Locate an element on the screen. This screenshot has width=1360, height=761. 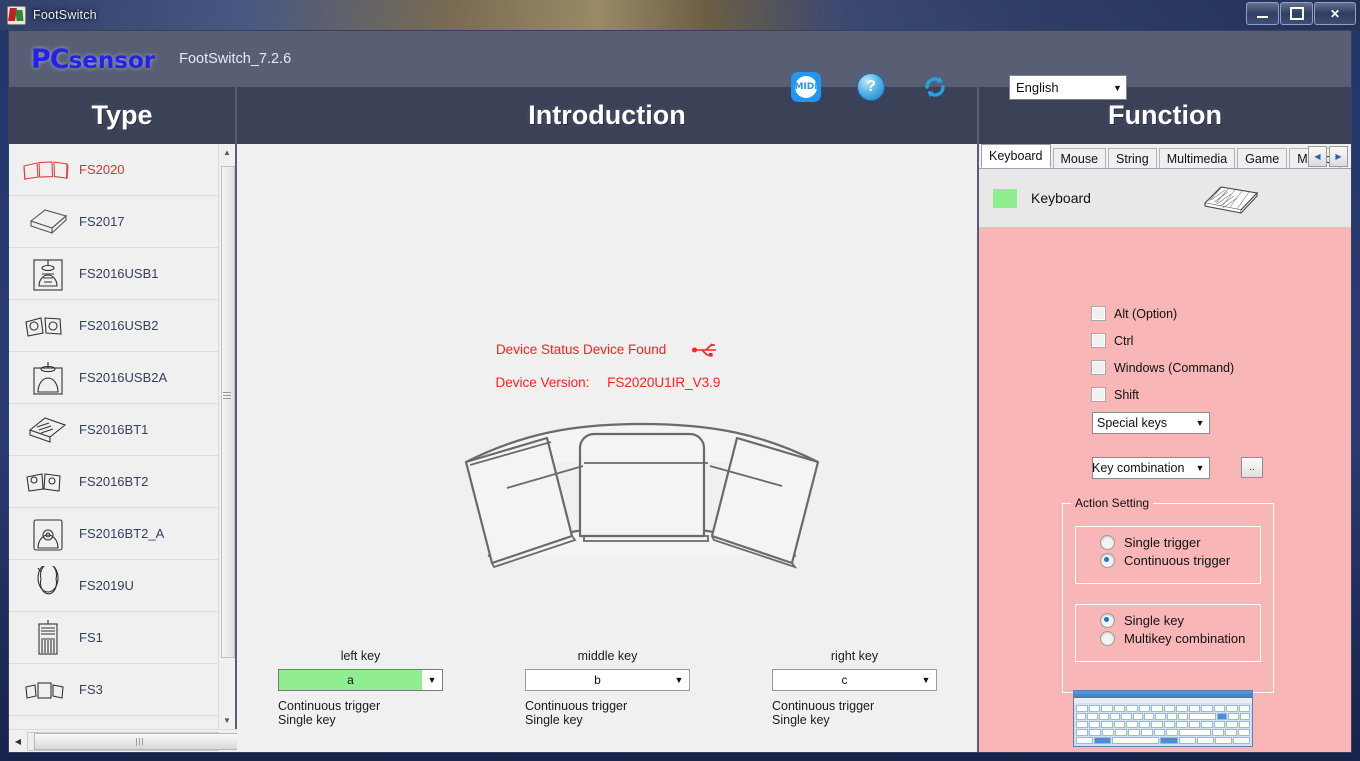
right-key-select: c ▼ is located at coordinates (854, 680).